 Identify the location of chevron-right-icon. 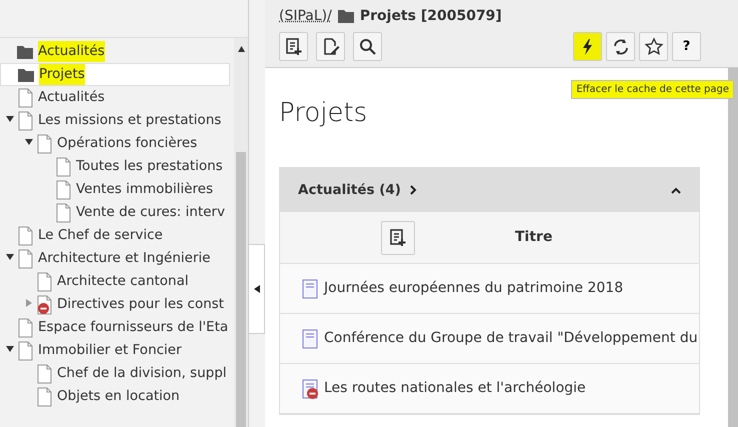
(412, 190).